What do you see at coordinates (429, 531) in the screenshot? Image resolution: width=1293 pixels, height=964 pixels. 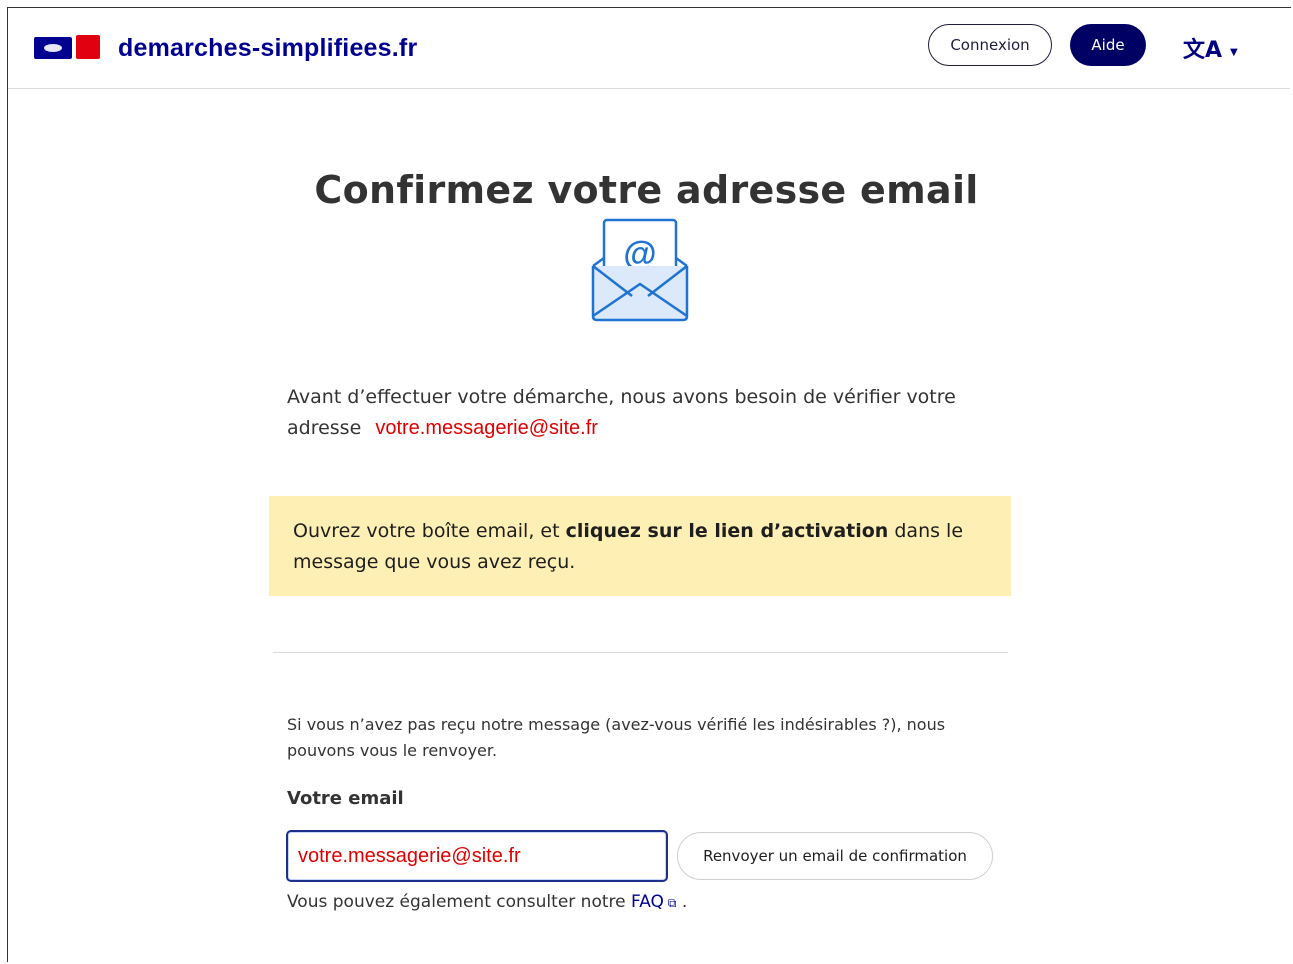 I see `notice-text-start: Ouvrez votre boîte email, et` at bounding box center [429, 531].